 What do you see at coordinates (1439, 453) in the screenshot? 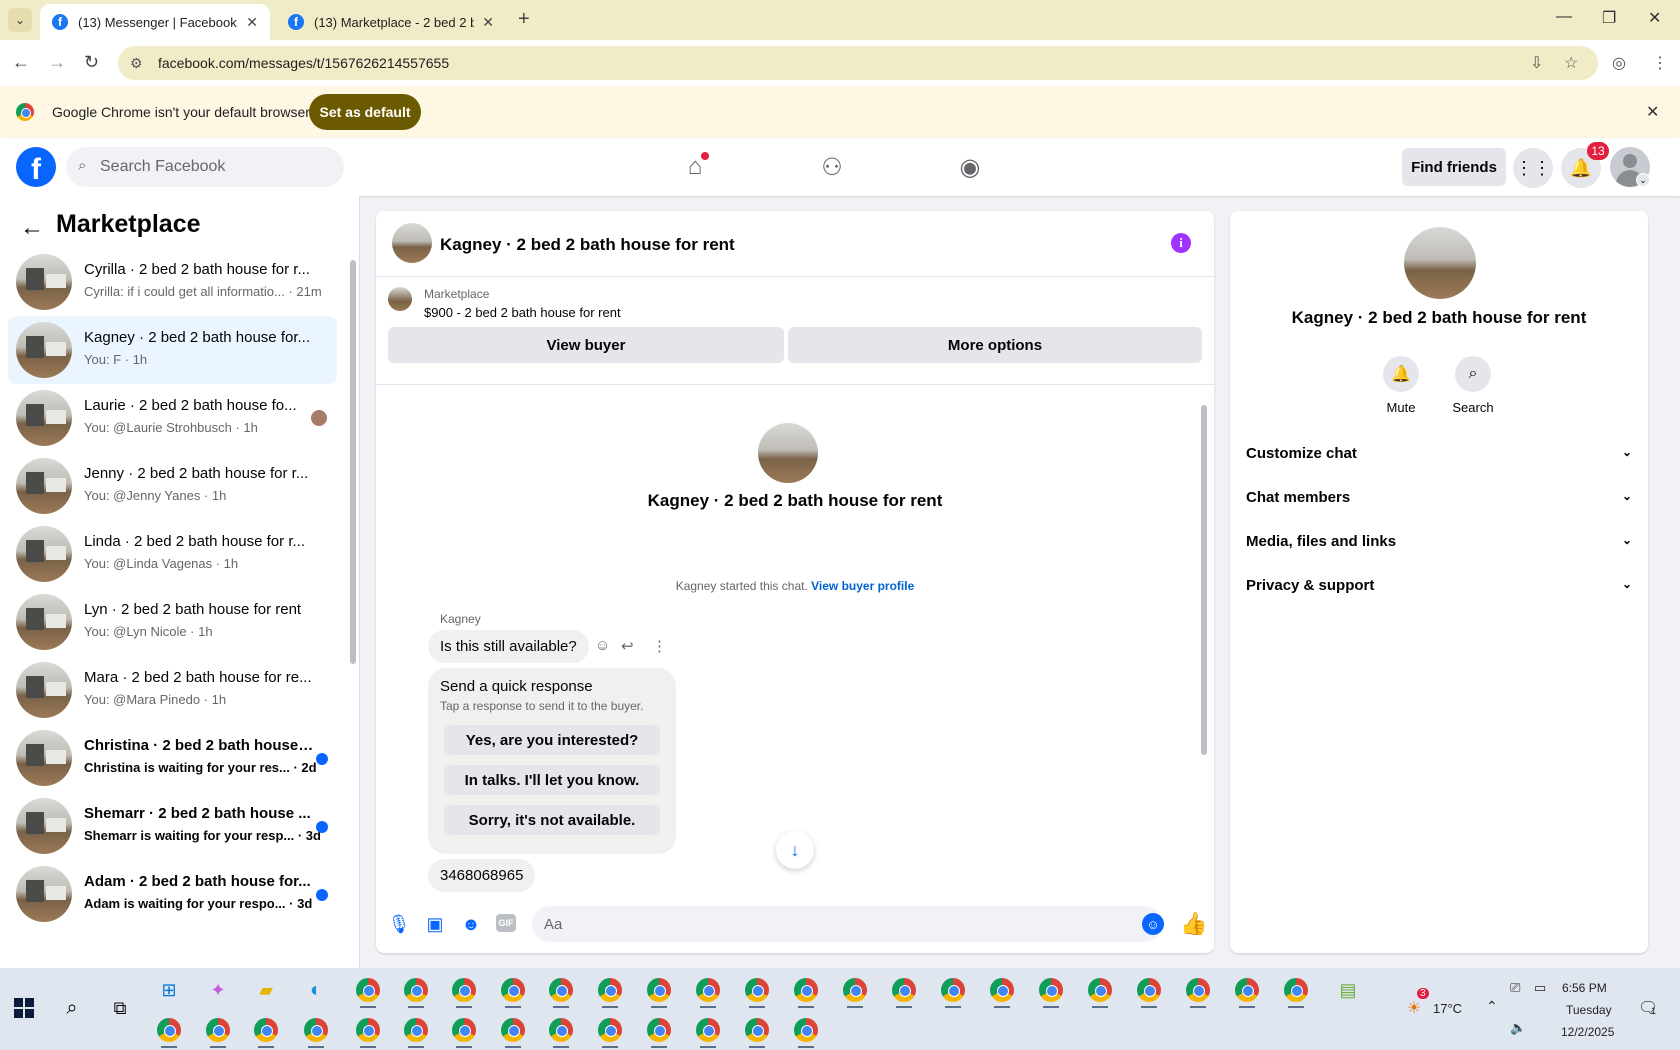
I see `customize-chat-section: Customize chat ⌄` at bounding box center [1439, 453].